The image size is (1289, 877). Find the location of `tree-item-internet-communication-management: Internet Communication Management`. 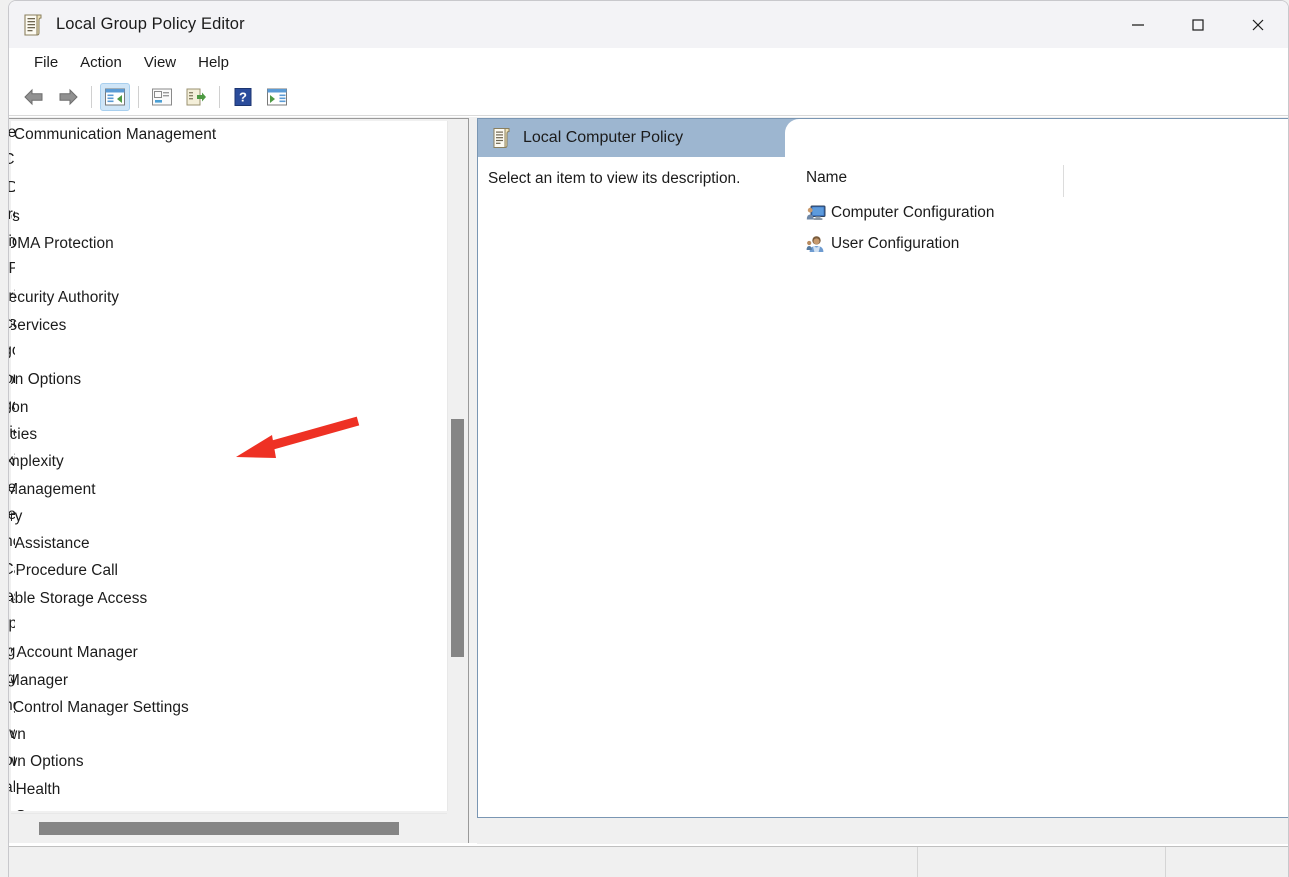

tree-item-internet-communication-management: Internet Communication Management is located at coordinates (229, 134).